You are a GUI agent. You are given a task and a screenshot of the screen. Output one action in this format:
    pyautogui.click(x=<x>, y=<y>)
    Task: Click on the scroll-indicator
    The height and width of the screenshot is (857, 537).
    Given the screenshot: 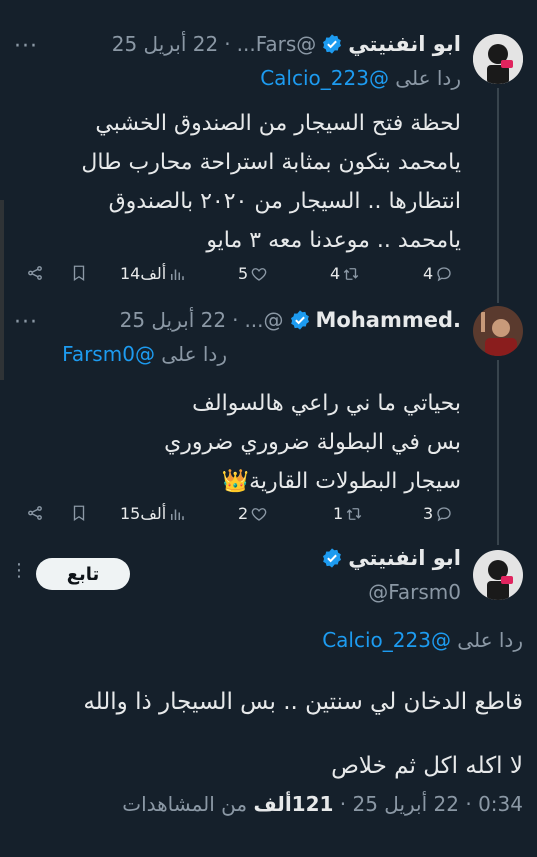 What is the action you would take?
    pyautogui.click(x=2, y=290)
    